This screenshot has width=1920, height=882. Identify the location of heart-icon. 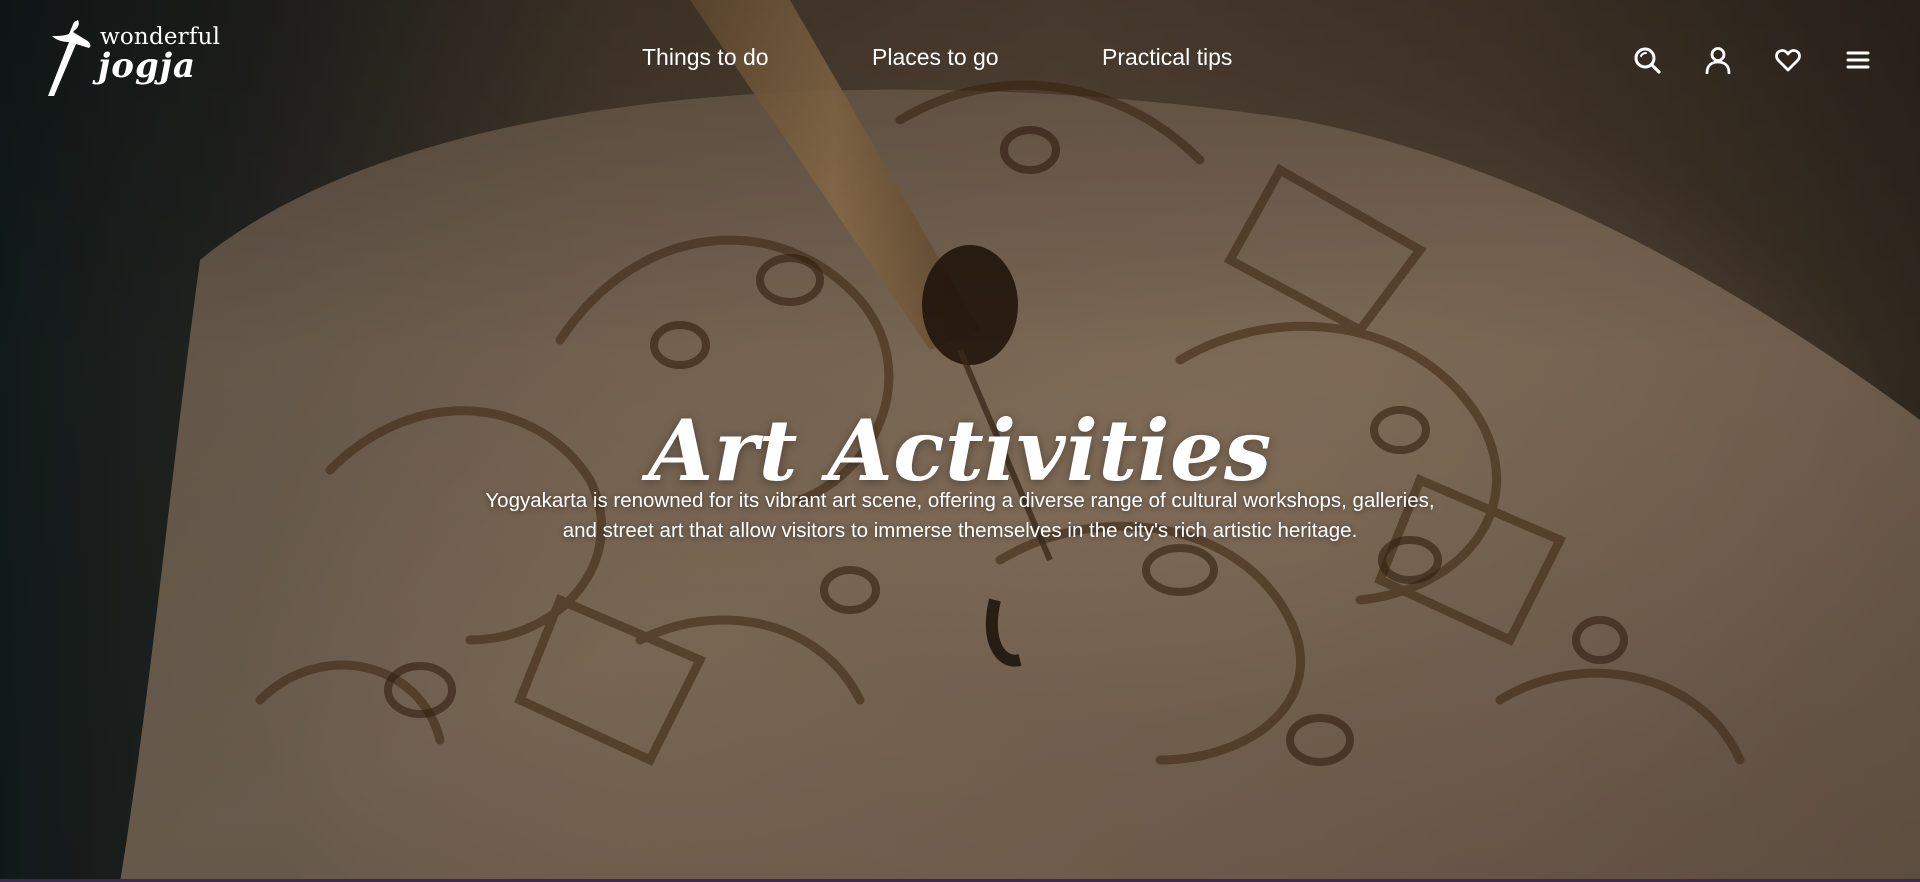
(1788, 60).